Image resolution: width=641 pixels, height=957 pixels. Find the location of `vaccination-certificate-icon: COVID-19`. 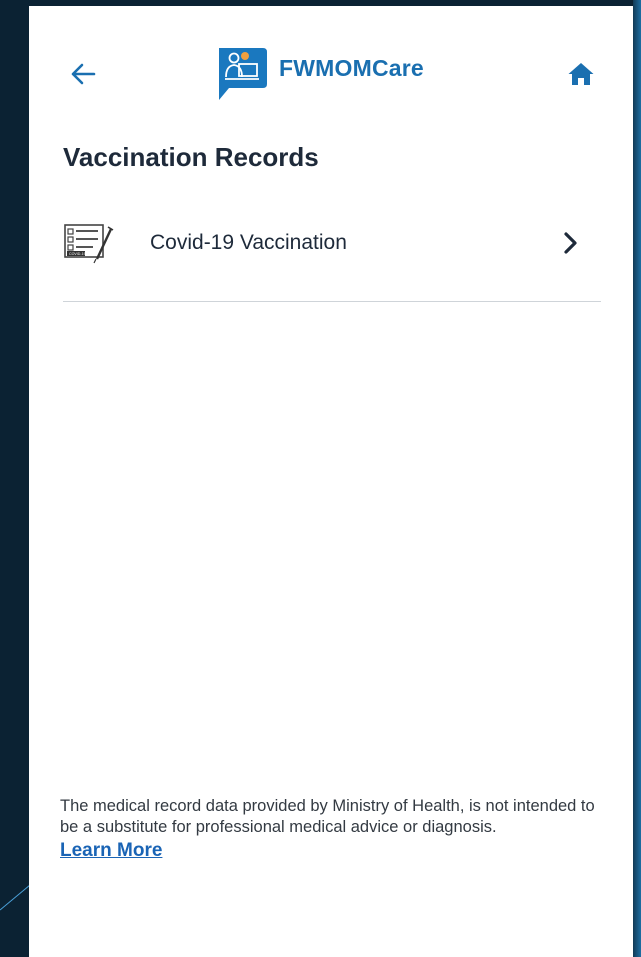

vaccination-certificate-icon: COVID-19 is located at coordinates (89, 244).